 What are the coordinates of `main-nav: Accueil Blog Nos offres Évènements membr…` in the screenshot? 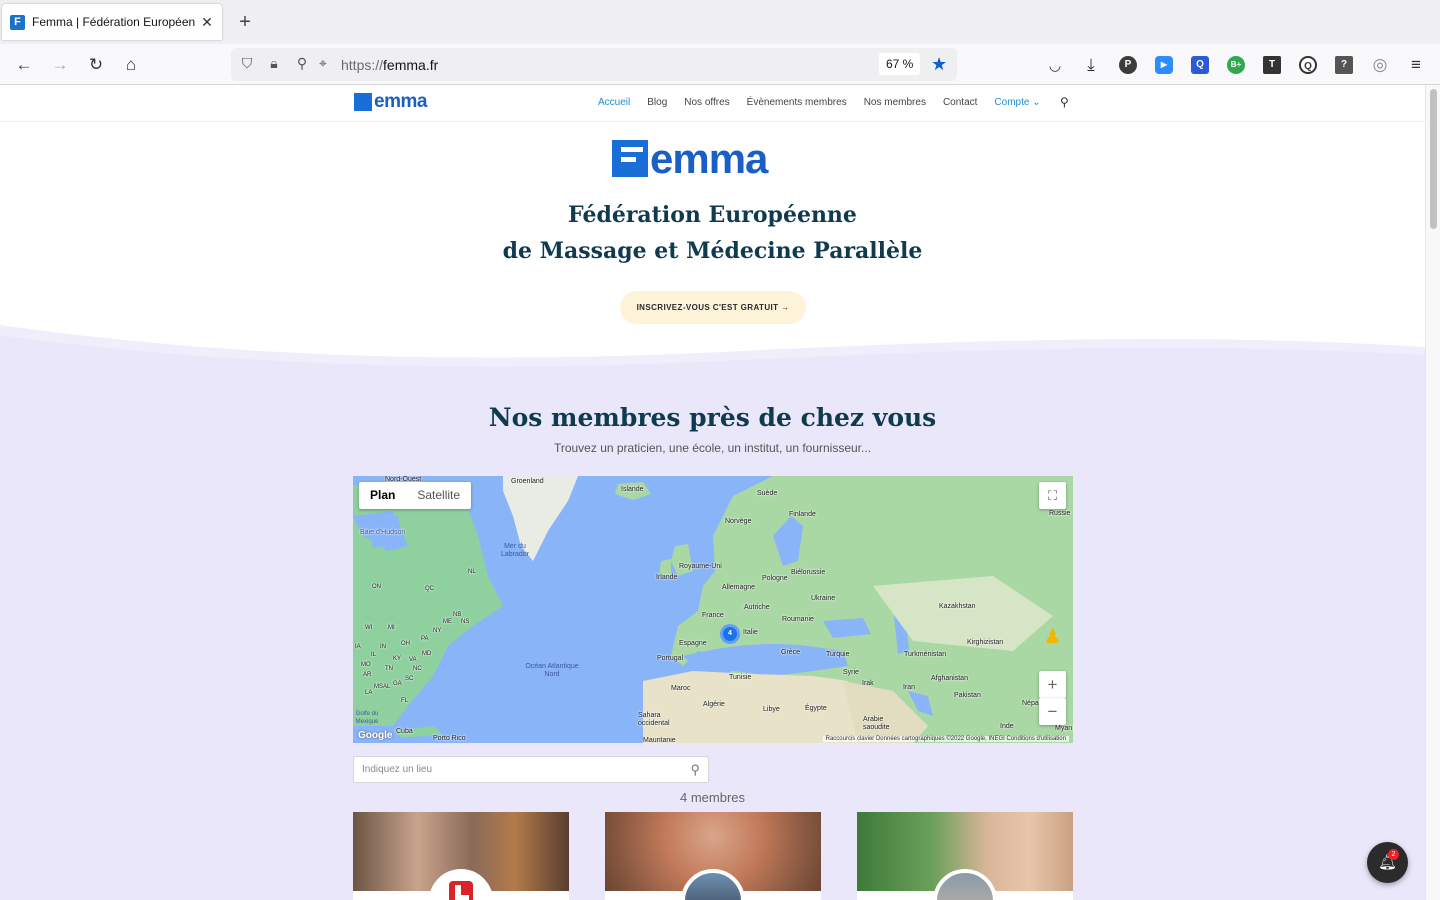 It's located at (819, 102).